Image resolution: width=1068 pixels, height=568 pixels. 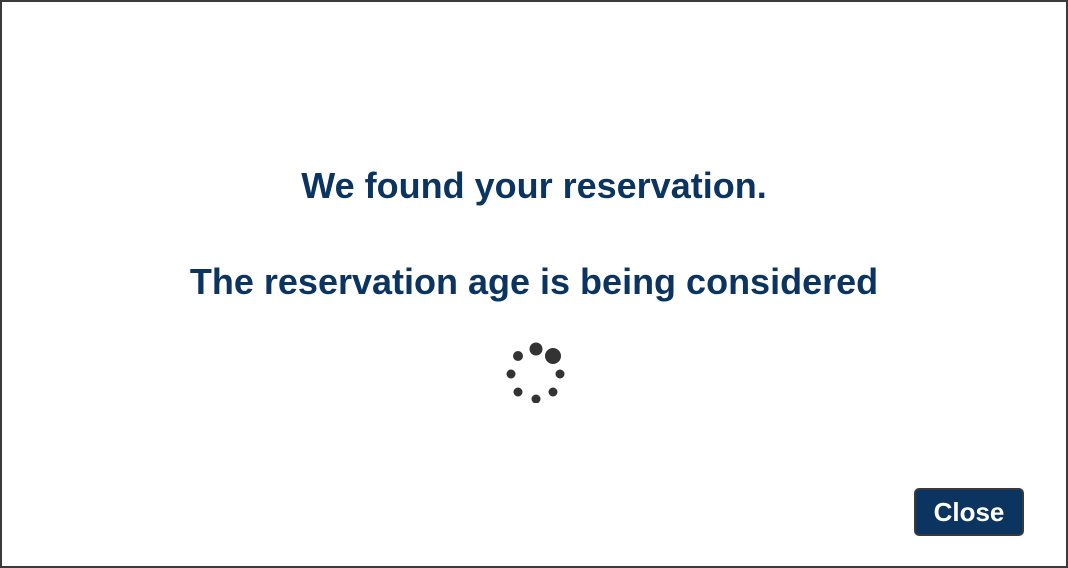 What do you see at coordinates (969, 512) in the screenshot?
I see `close-button: Close` at bounding box center [969, 512].